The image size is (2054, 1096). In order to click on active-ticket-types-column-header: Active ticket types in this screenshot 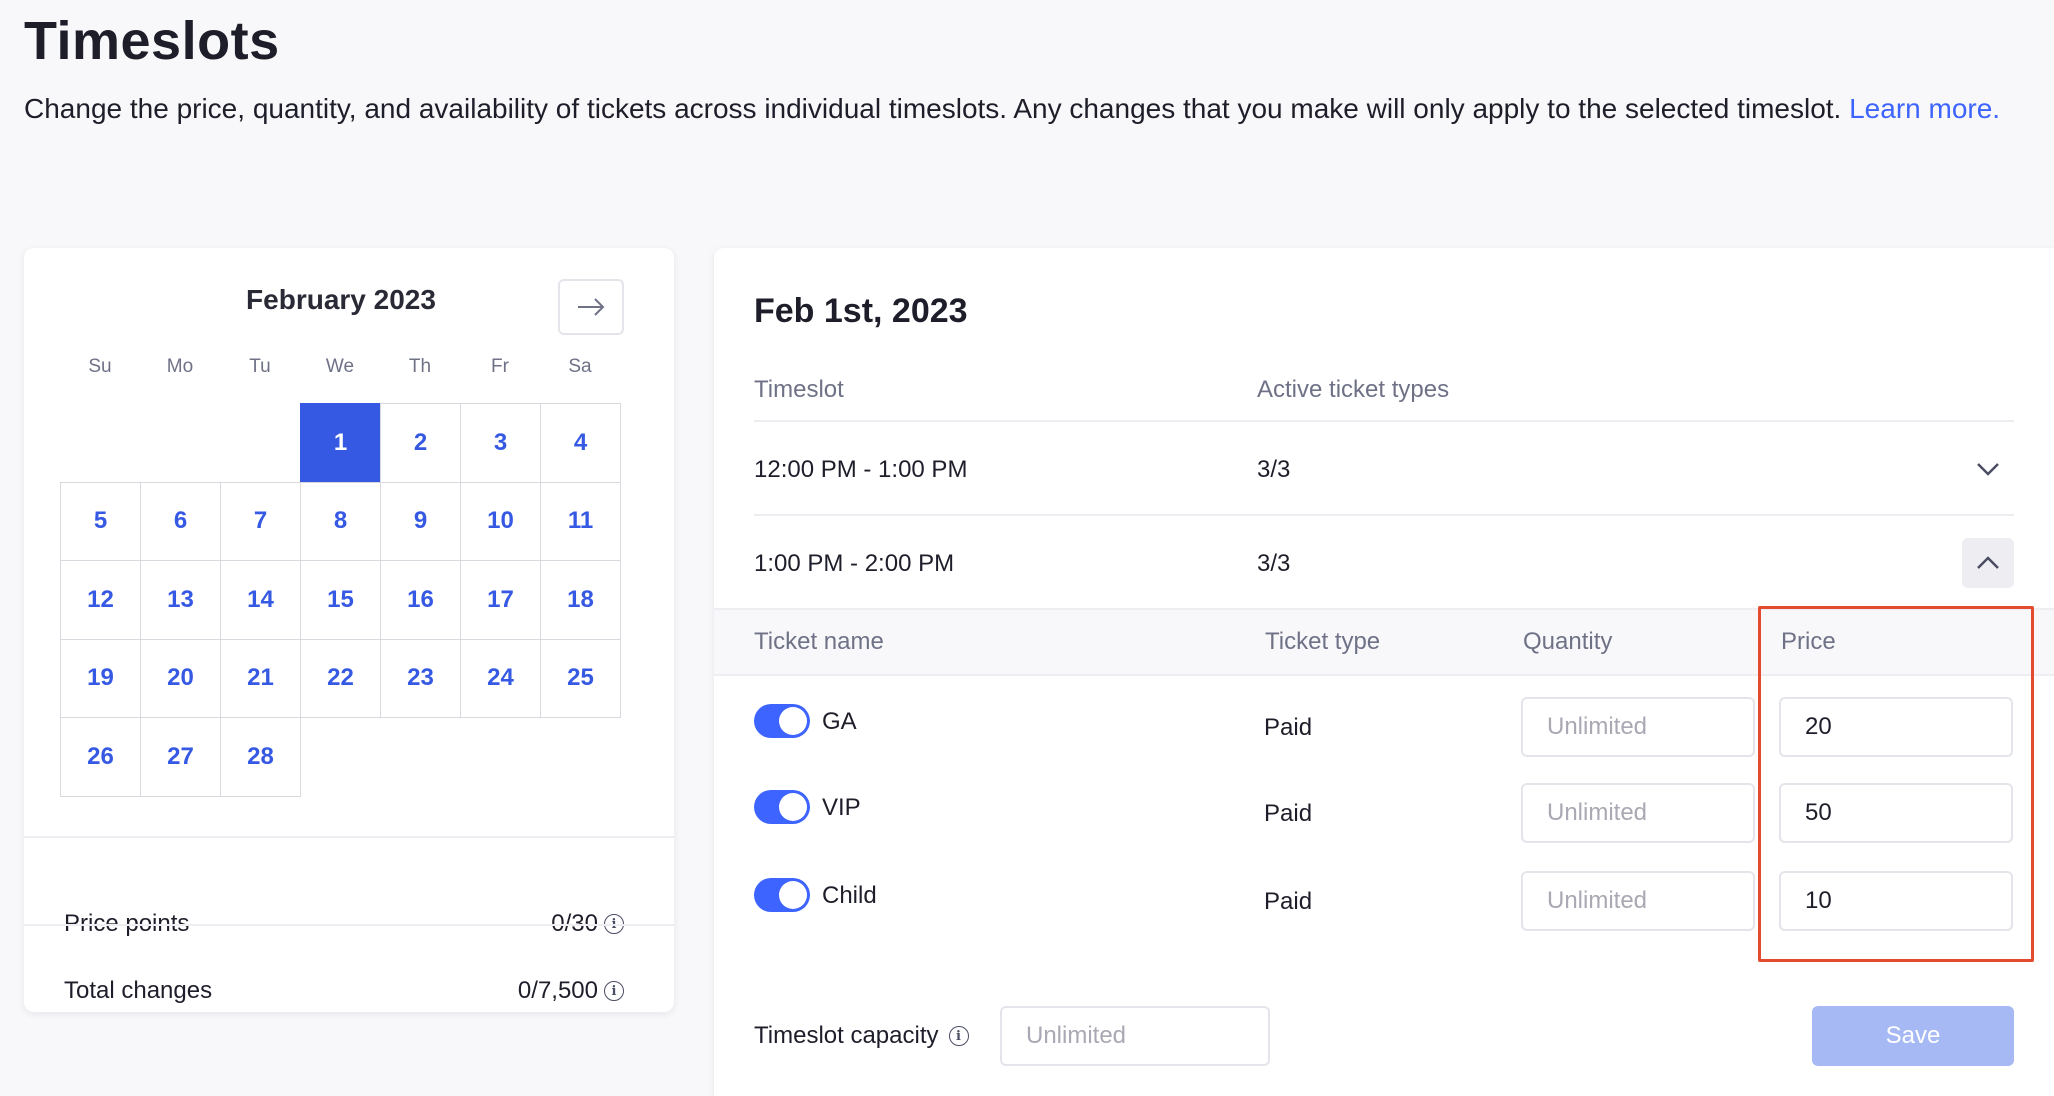, I will do `click(1353, 389)`.